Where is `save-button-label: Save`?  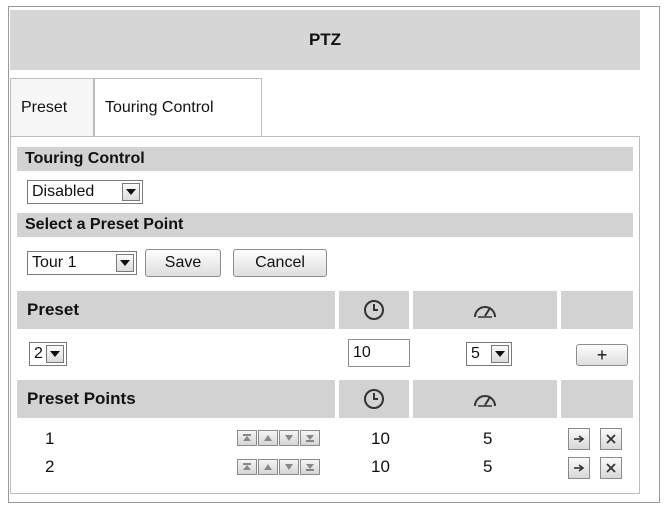
save-button-label: Save is located at coordinates (183, 262).